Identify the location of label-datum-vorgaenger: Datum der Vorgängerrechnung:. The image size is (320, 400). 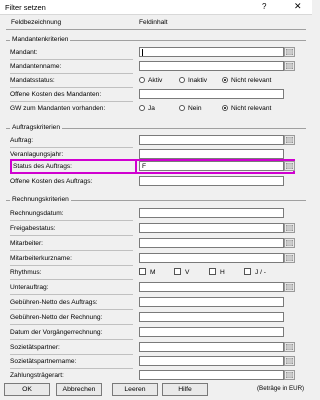
(56, 332).